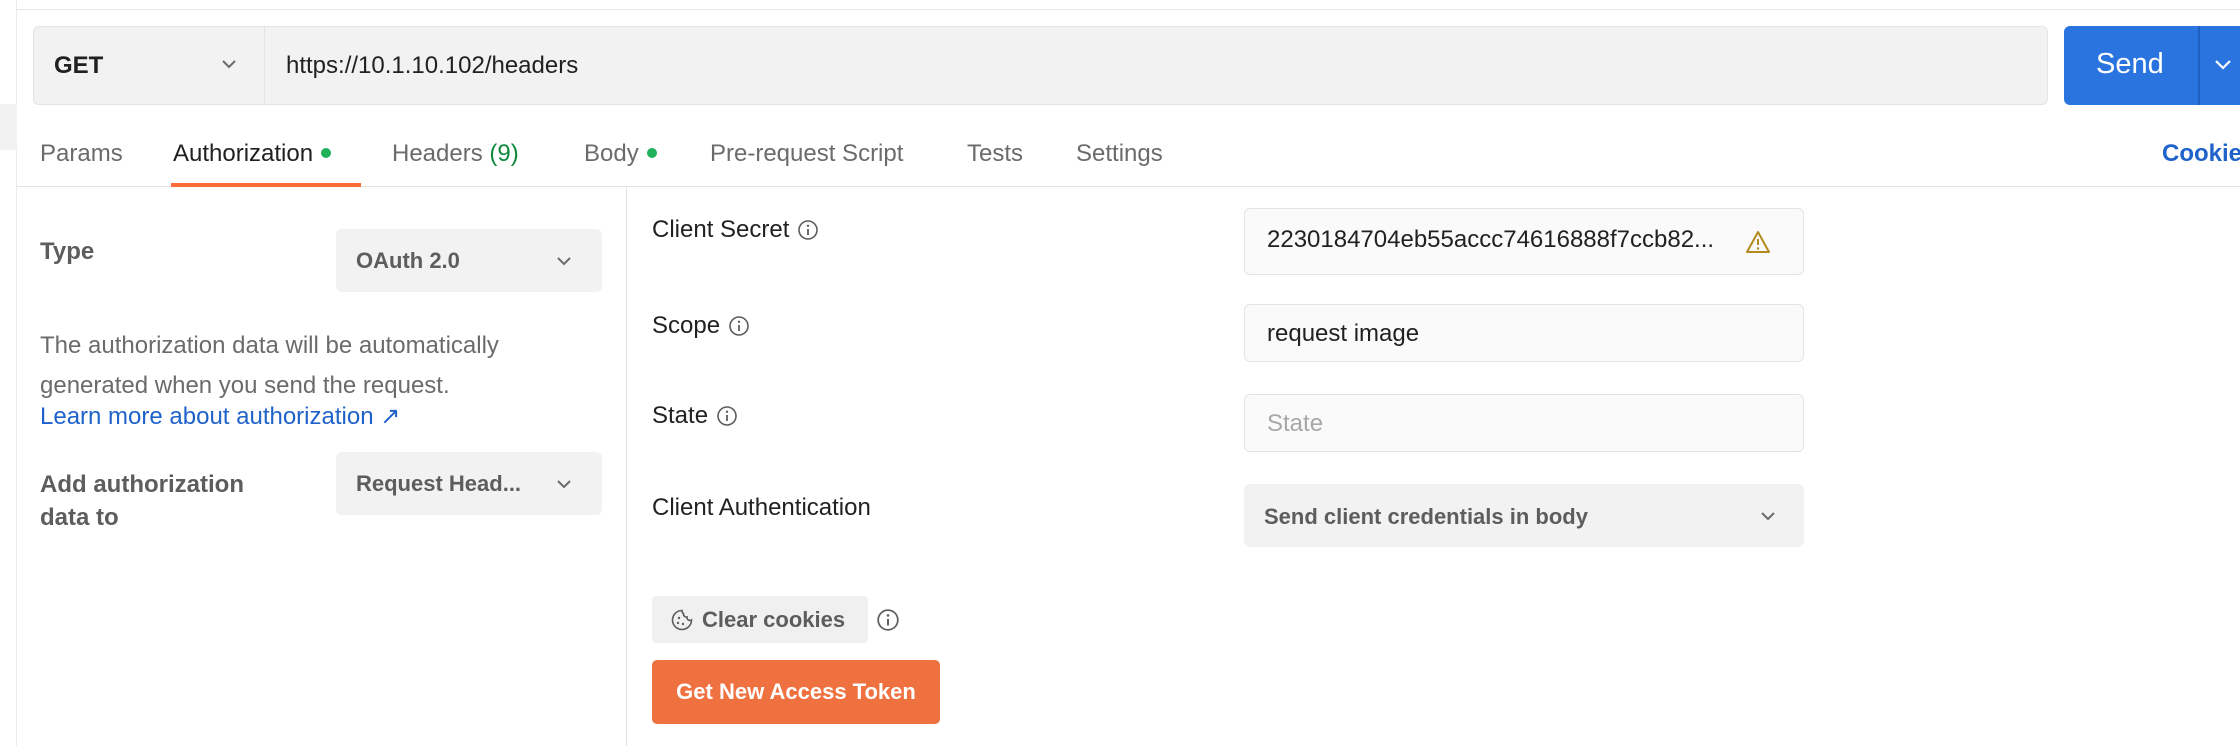 This screenshot has width=2240, height=746. What do you see at coordinates (721, 229) in the screenshot?
I see `client-secret-label-text: Client Secret` at bounding box center [721, 229].